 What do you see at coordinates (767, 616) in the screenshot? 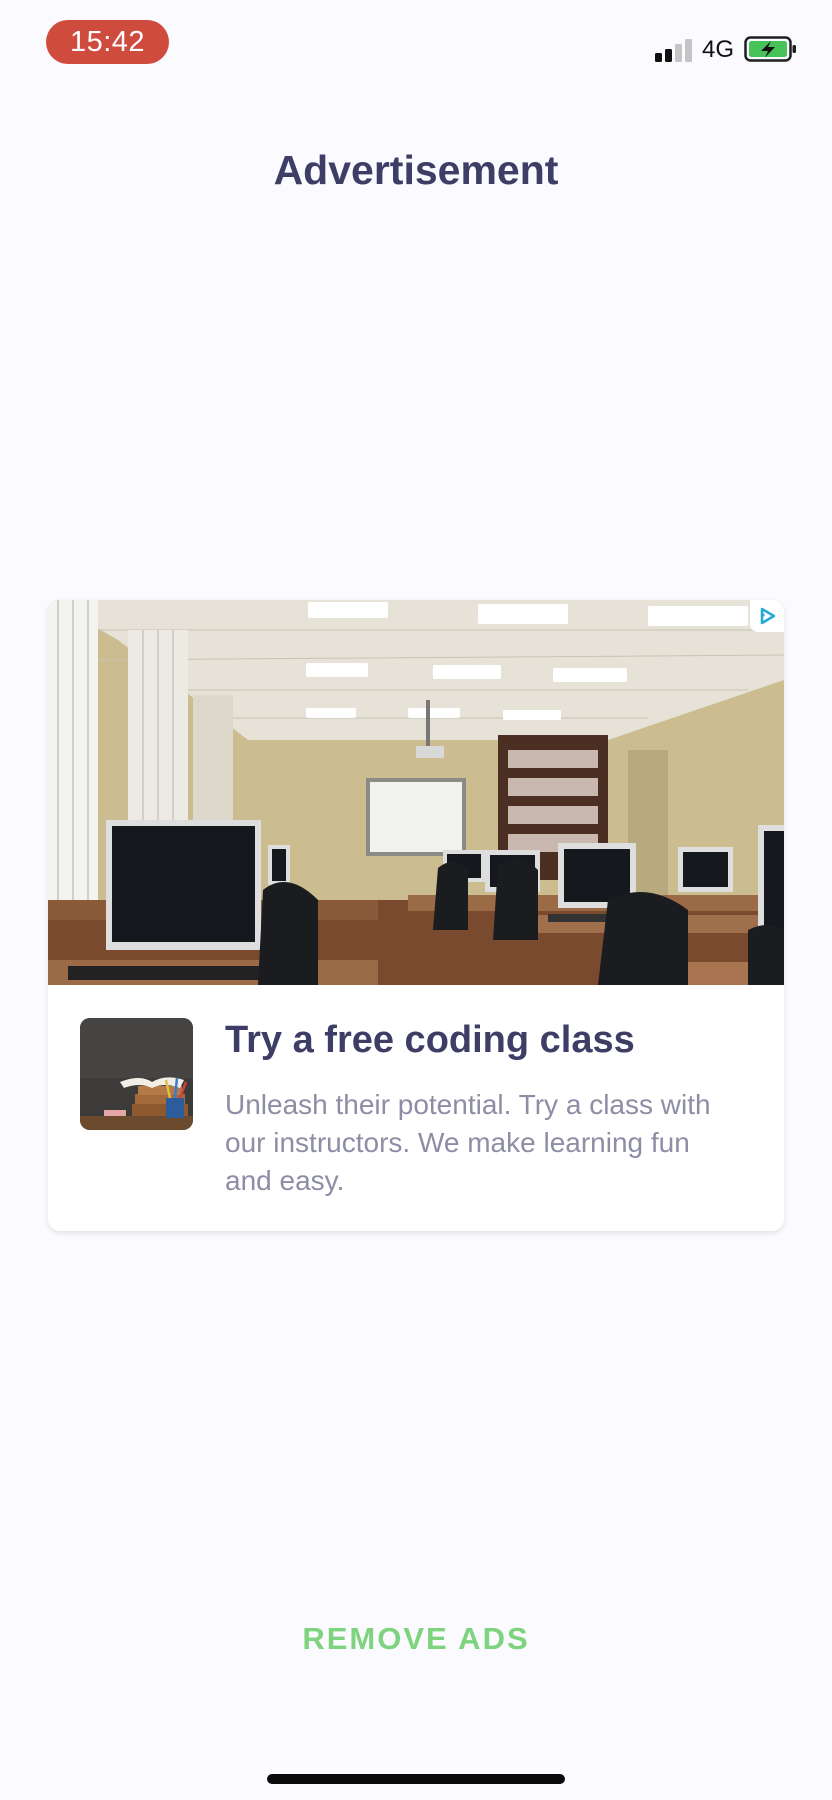
I see `adchoices-icon` at bounding box center [767, 616].